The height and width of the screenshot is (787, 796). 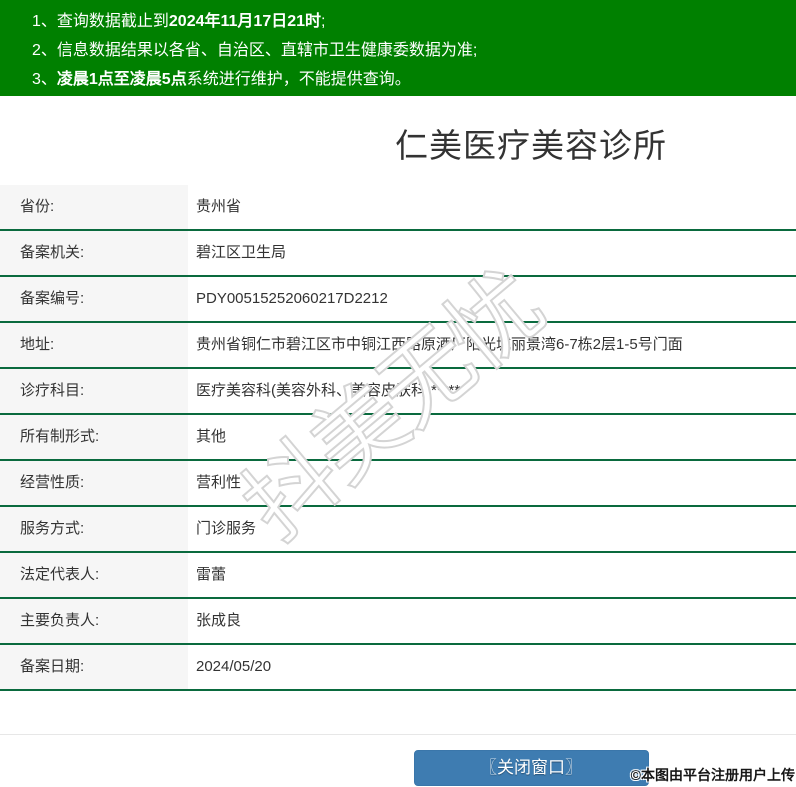 What do you see at coordinates (398, 484) in the screenshot?
I see `table-row-business-nature: 经营性质: 营利性` at bounding box center [398, 484].